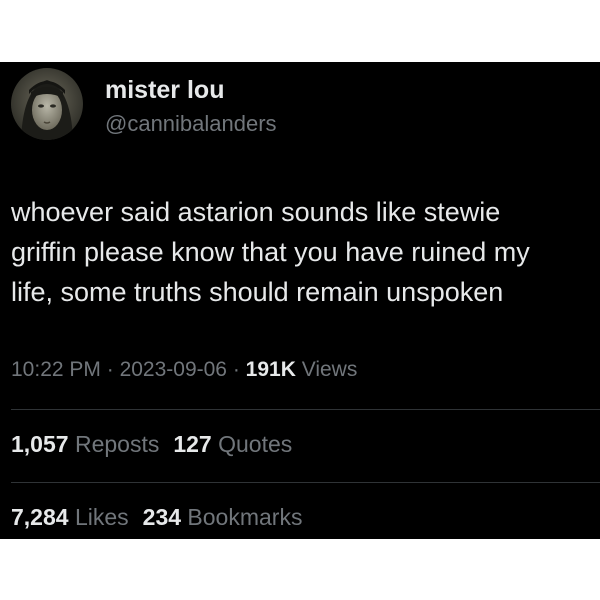 The image size is (600, 600). I want to click on avatar-portrait-icon, so click(47, 104).